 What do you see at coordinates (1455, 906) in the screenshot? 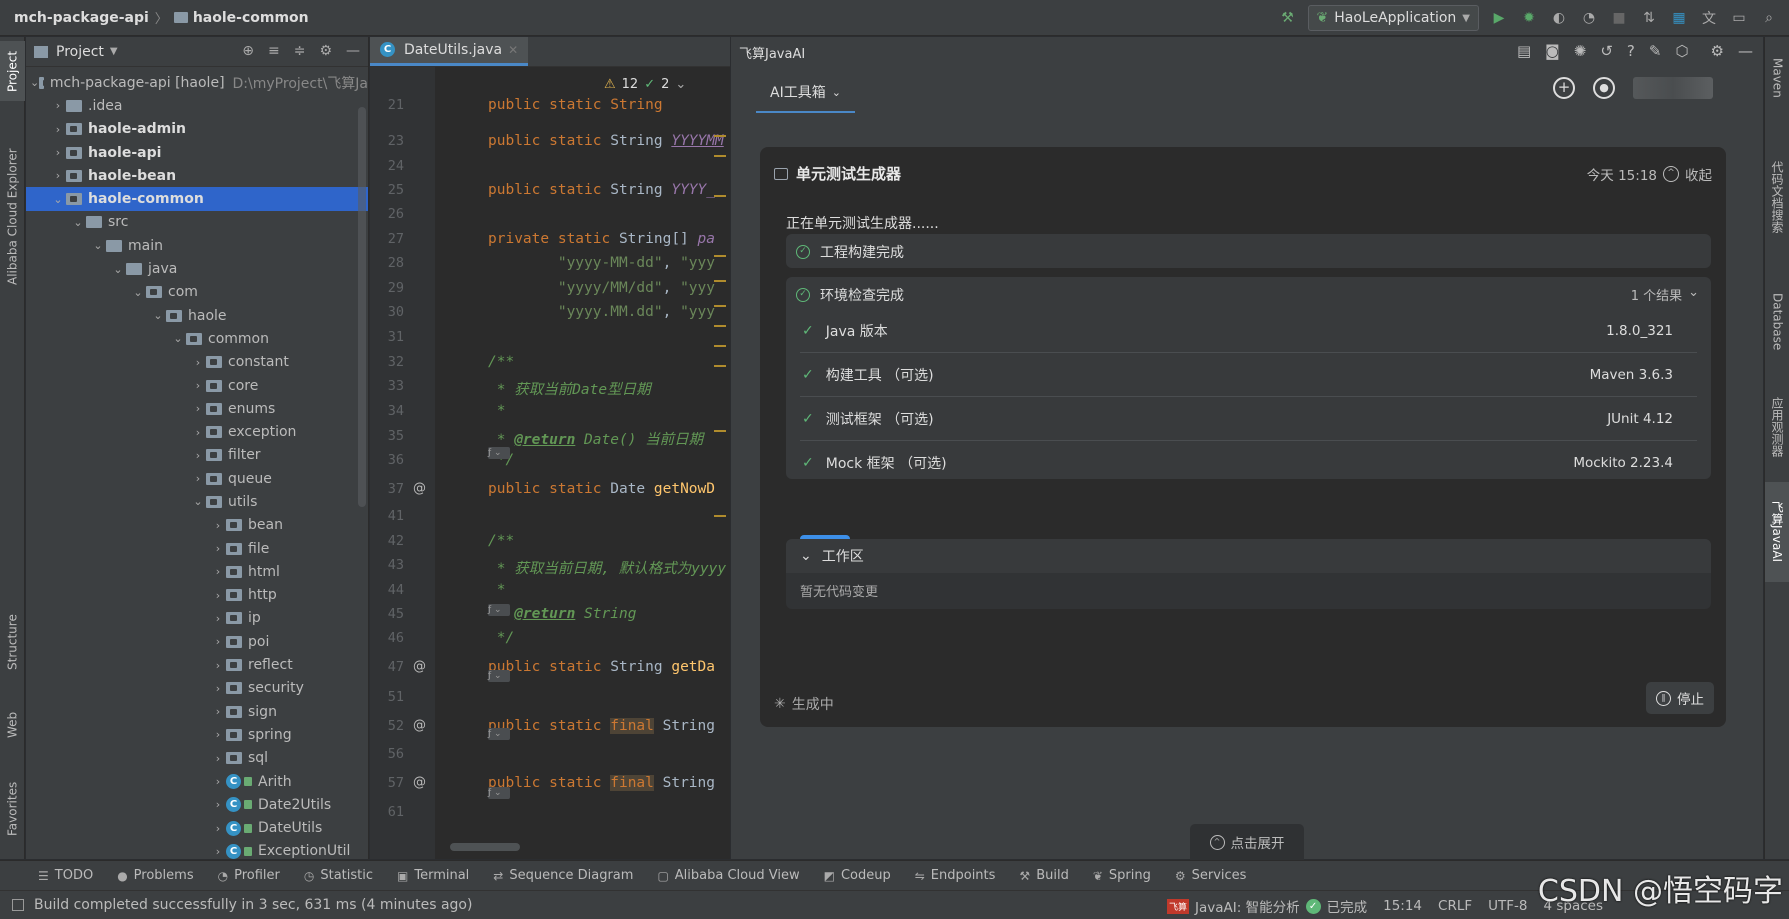
I see `line-separator: CRLF` at bounding box center [1455, 906].